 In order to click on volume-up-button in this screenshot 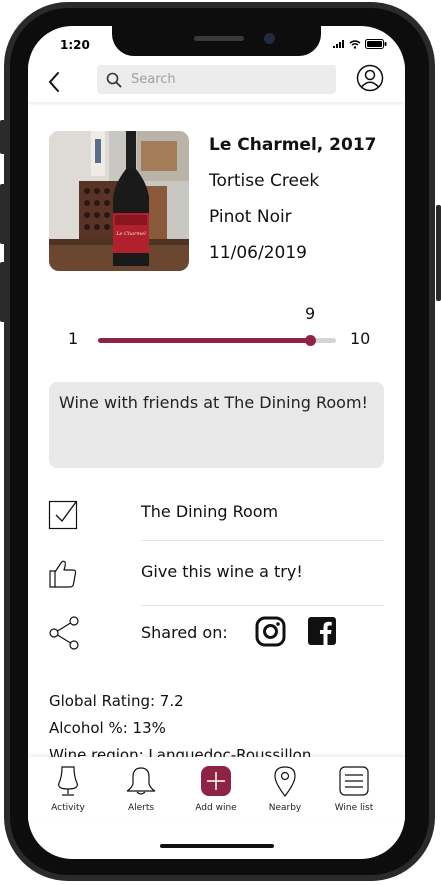, I will do `click(2, 214)`.